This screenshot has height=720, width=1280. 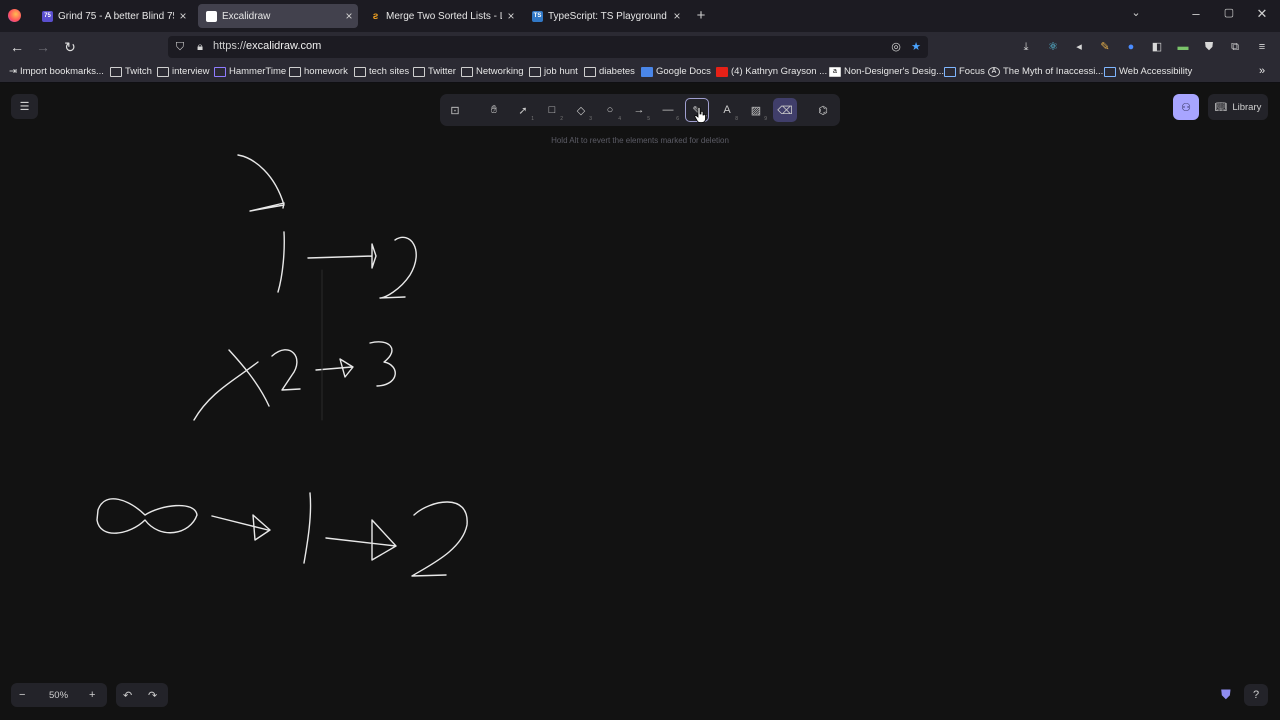 I want to click on main-menu-button: ☰, so click(x=24, y=106).